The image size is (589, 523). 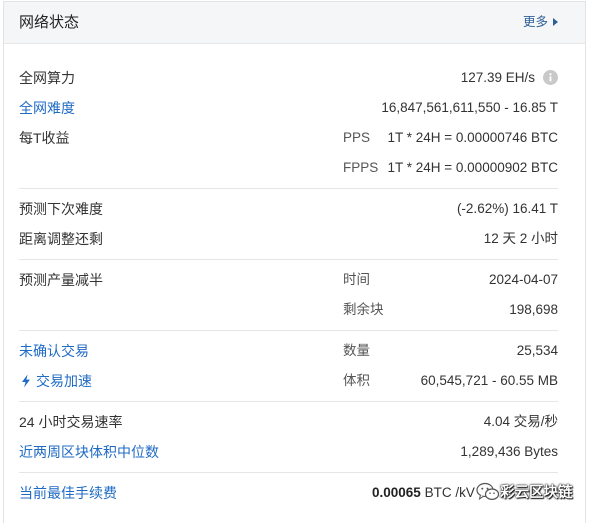 What do you see at coordinates (288, 310) in the screenshot?
I see `row-halving-blocks: 剩余块 198,698` at bounding box center [288, 310].